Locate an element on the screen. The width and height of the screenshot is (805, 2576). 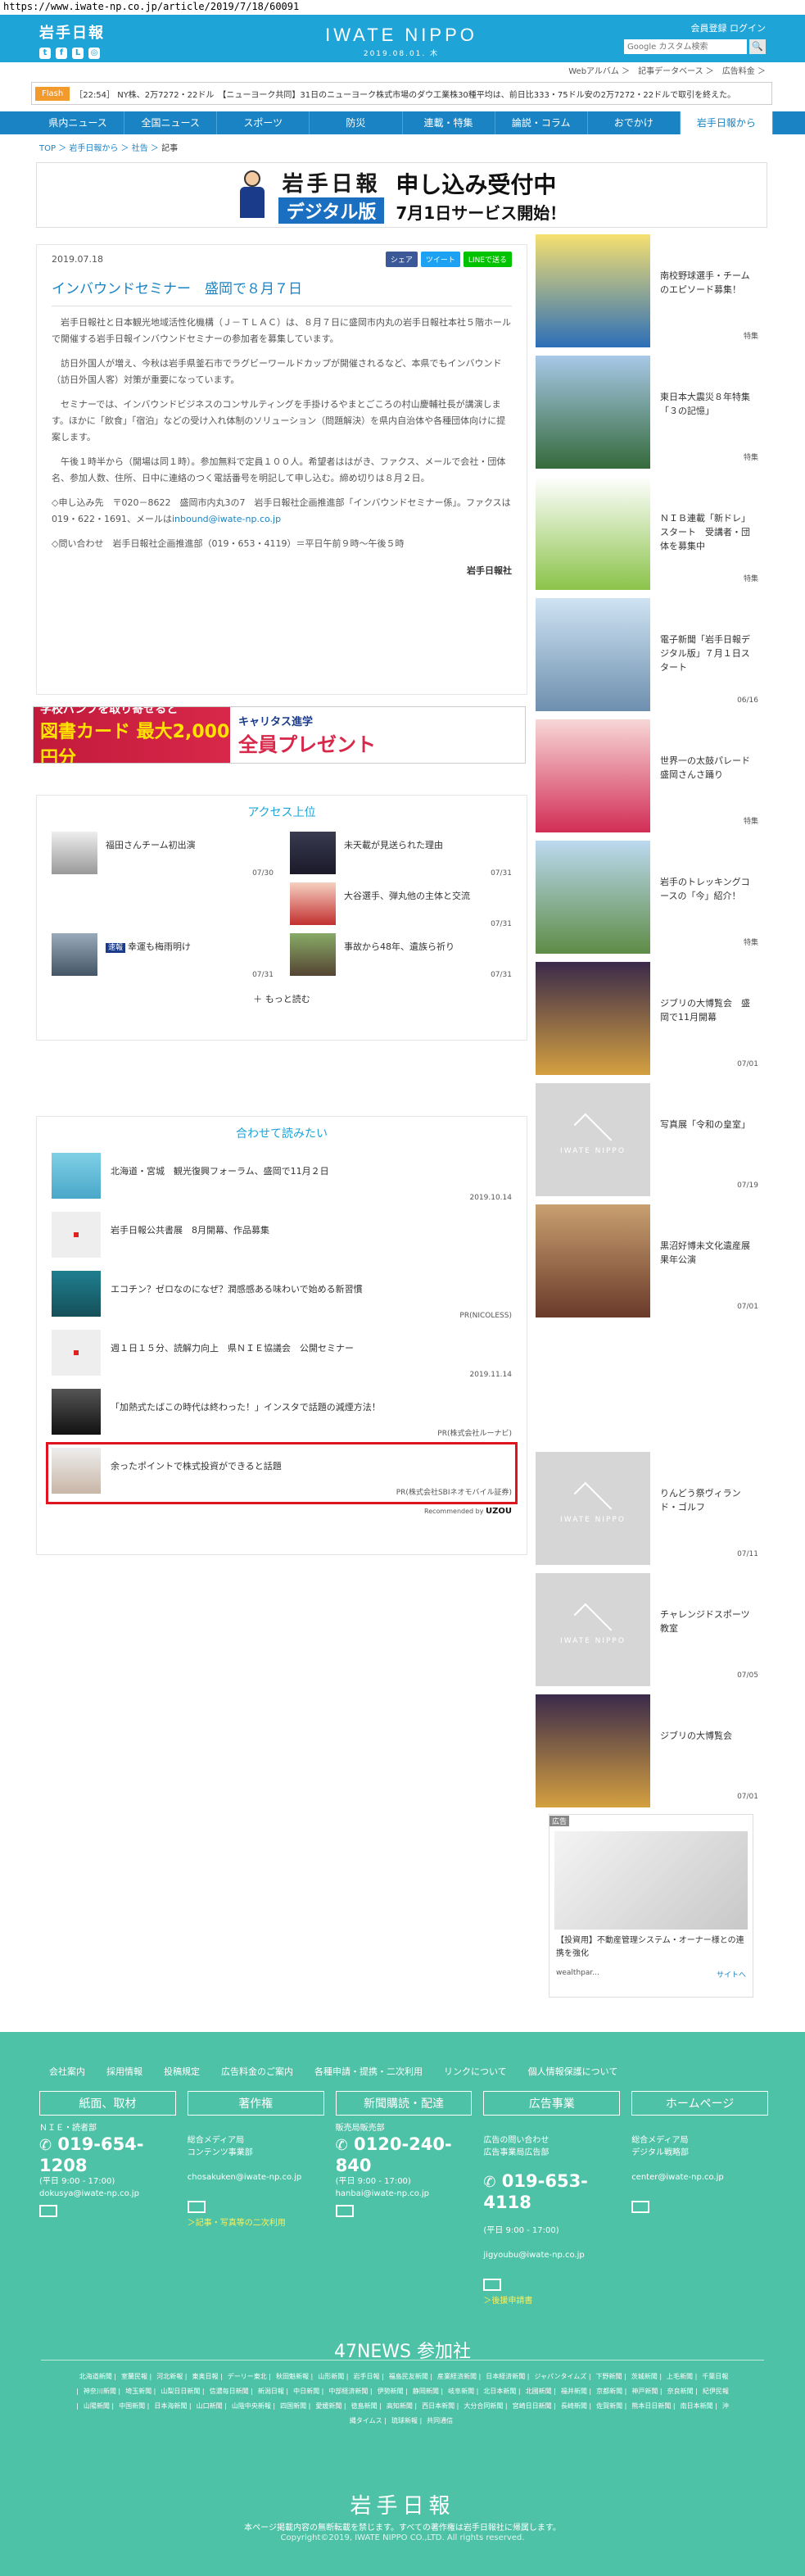
footer-link-company: 会社案内 is located at coordinates (67, 2071).